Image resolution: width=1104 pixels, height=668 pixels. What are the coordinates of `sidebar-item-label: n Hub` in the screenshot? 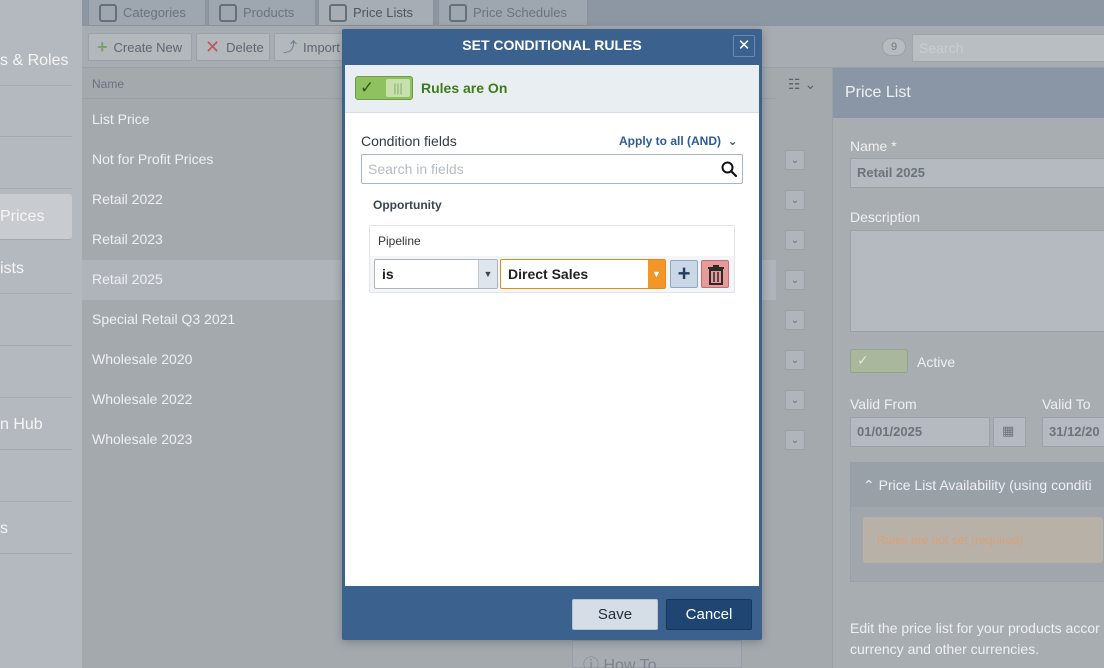 It's located at (21, 424).